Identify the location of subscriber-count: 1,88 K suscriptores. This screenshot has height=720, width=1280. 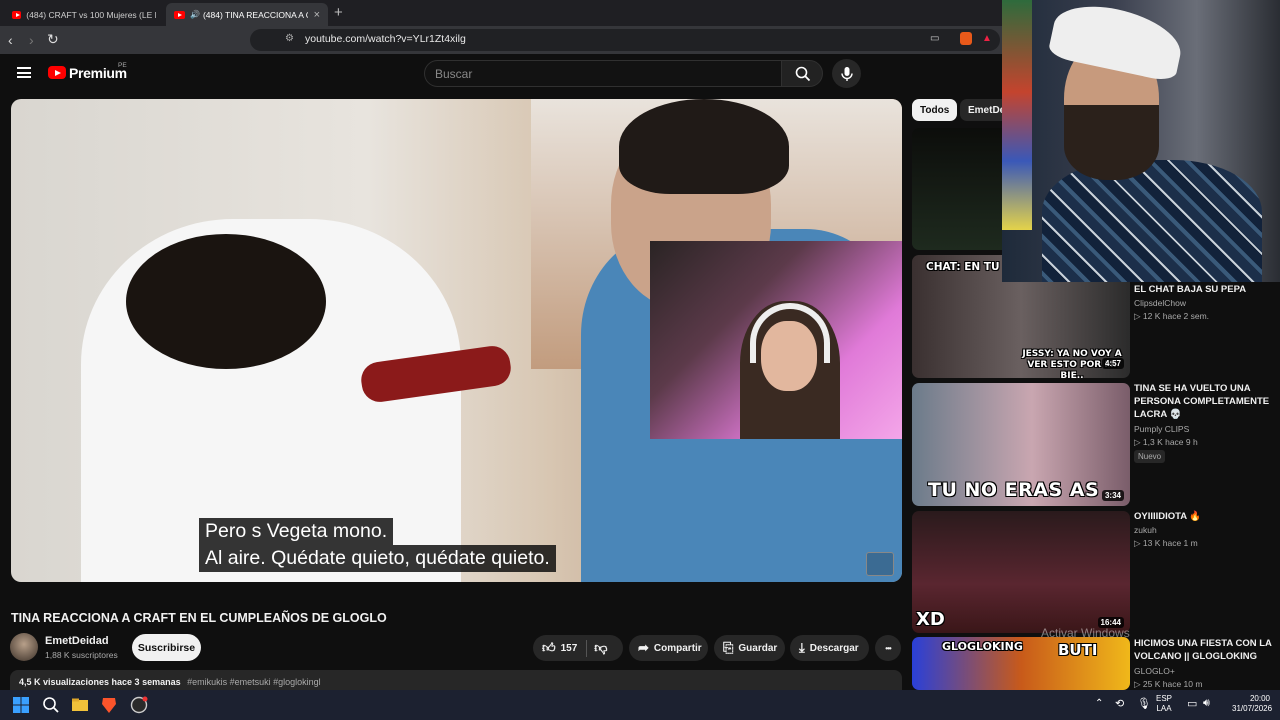
(81, 655).